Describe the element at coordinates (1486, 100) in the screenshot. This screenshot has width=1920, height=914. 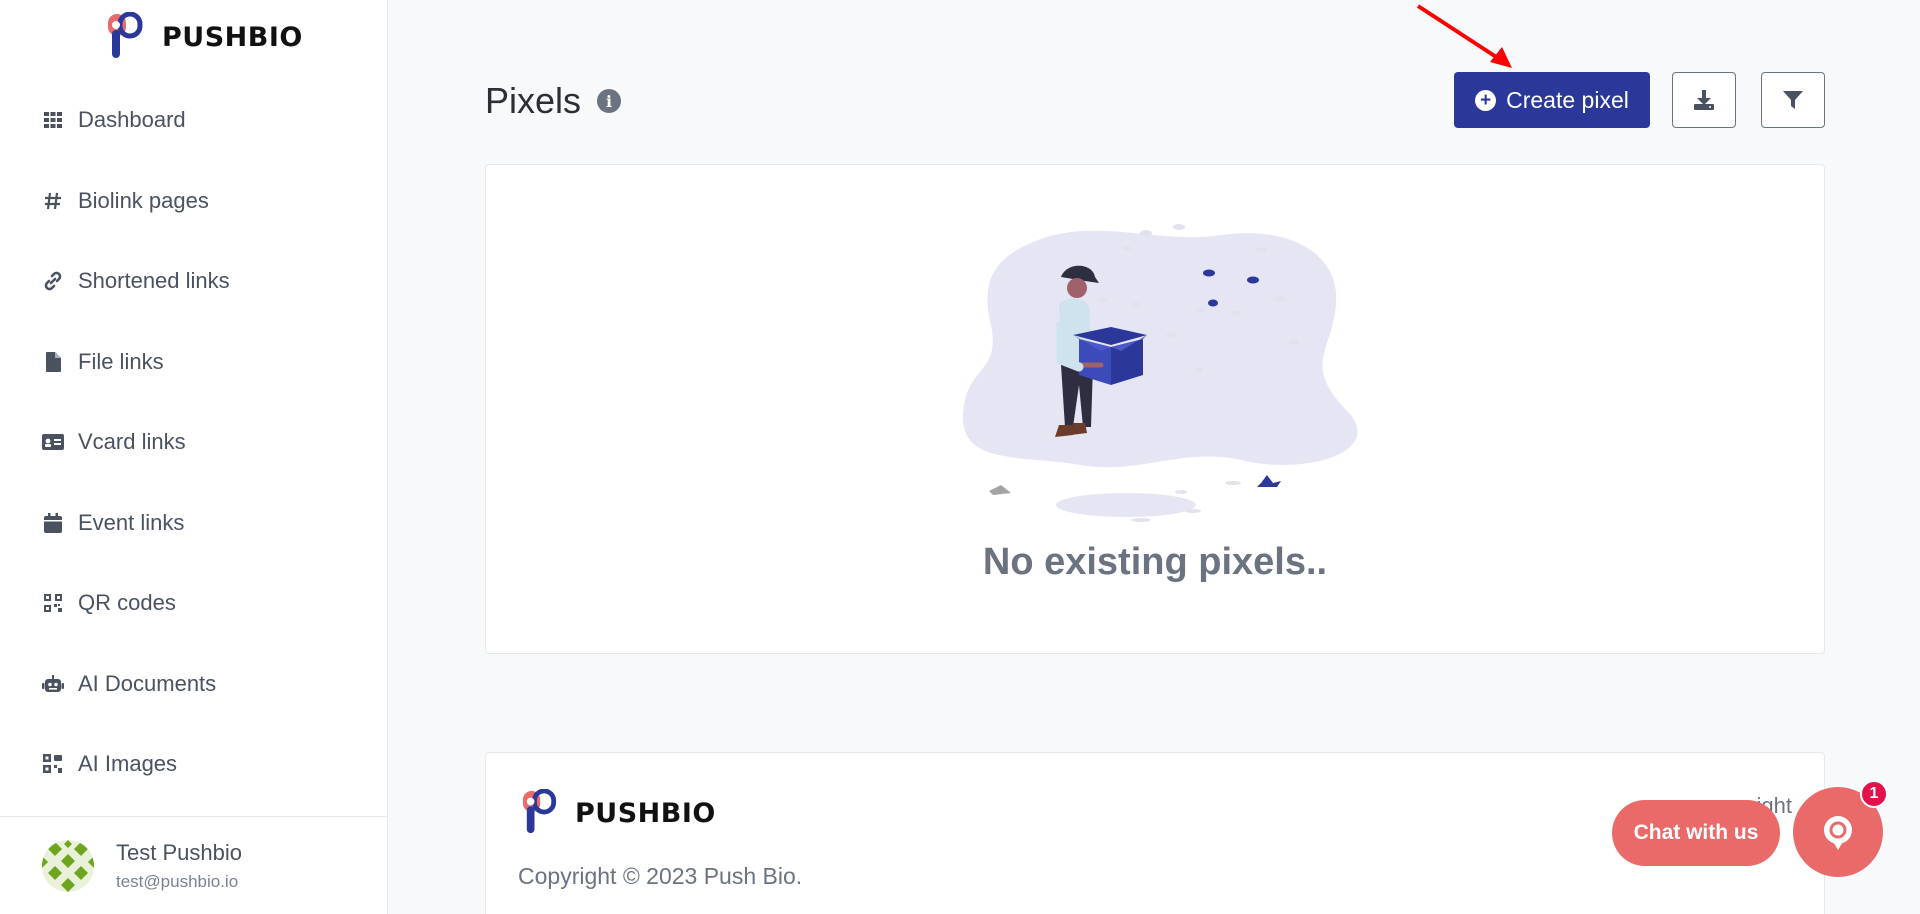
I see `plus-circle-icon: +` at that location.